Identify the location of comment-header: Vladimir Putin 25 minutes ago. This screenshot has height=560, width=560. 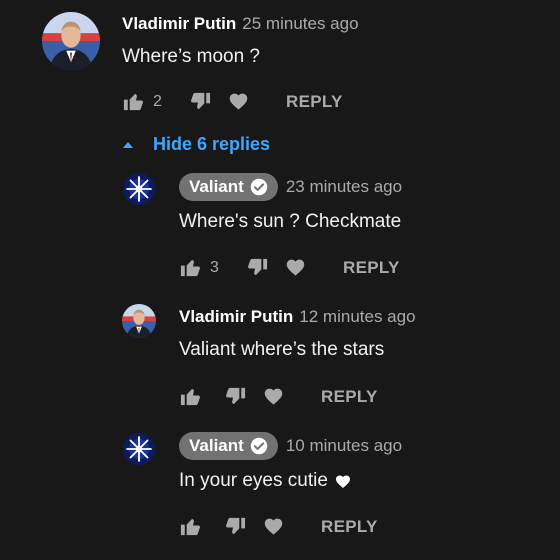
(240, 24).